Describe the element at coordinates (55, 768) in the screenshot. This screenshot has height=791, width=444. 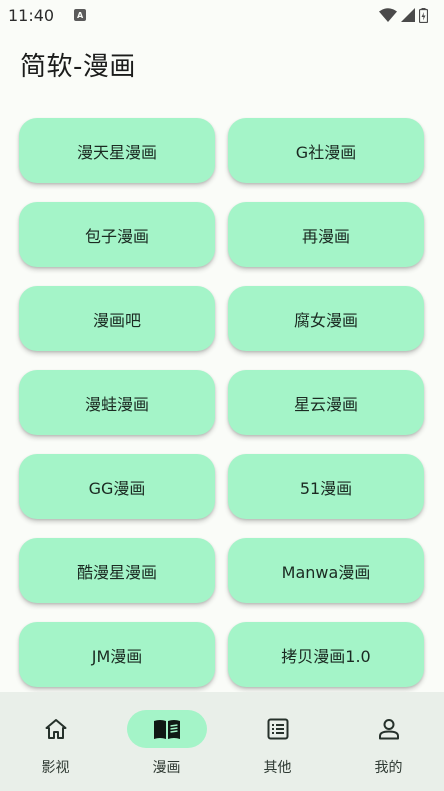
I see `nav-label: 影视` at that location.